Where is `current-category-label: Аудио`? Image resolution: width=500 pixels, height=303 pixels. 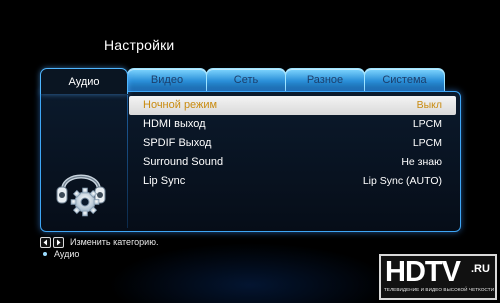
current-category-label: Аудио is located at coordinates (67, 254).